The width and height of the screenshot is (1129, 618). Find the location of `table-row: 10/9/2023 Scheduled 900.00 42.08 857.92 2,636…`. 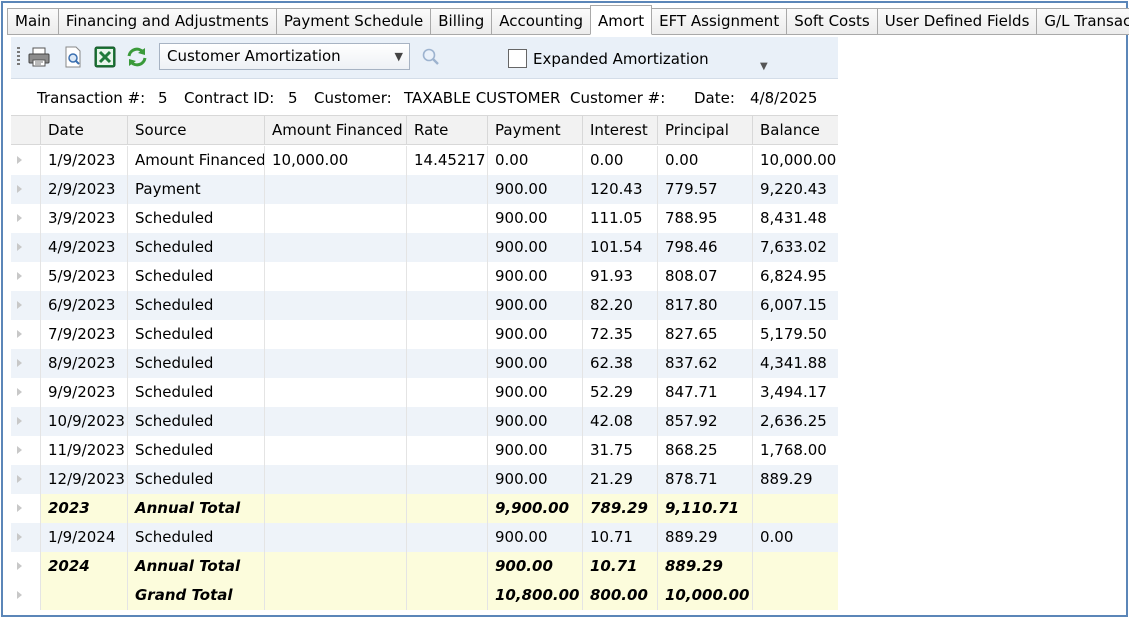

table-row: 10/9/2023 Scheduled 900.00 42.08 857.92 2,636… is located at coordinates (424, 421).